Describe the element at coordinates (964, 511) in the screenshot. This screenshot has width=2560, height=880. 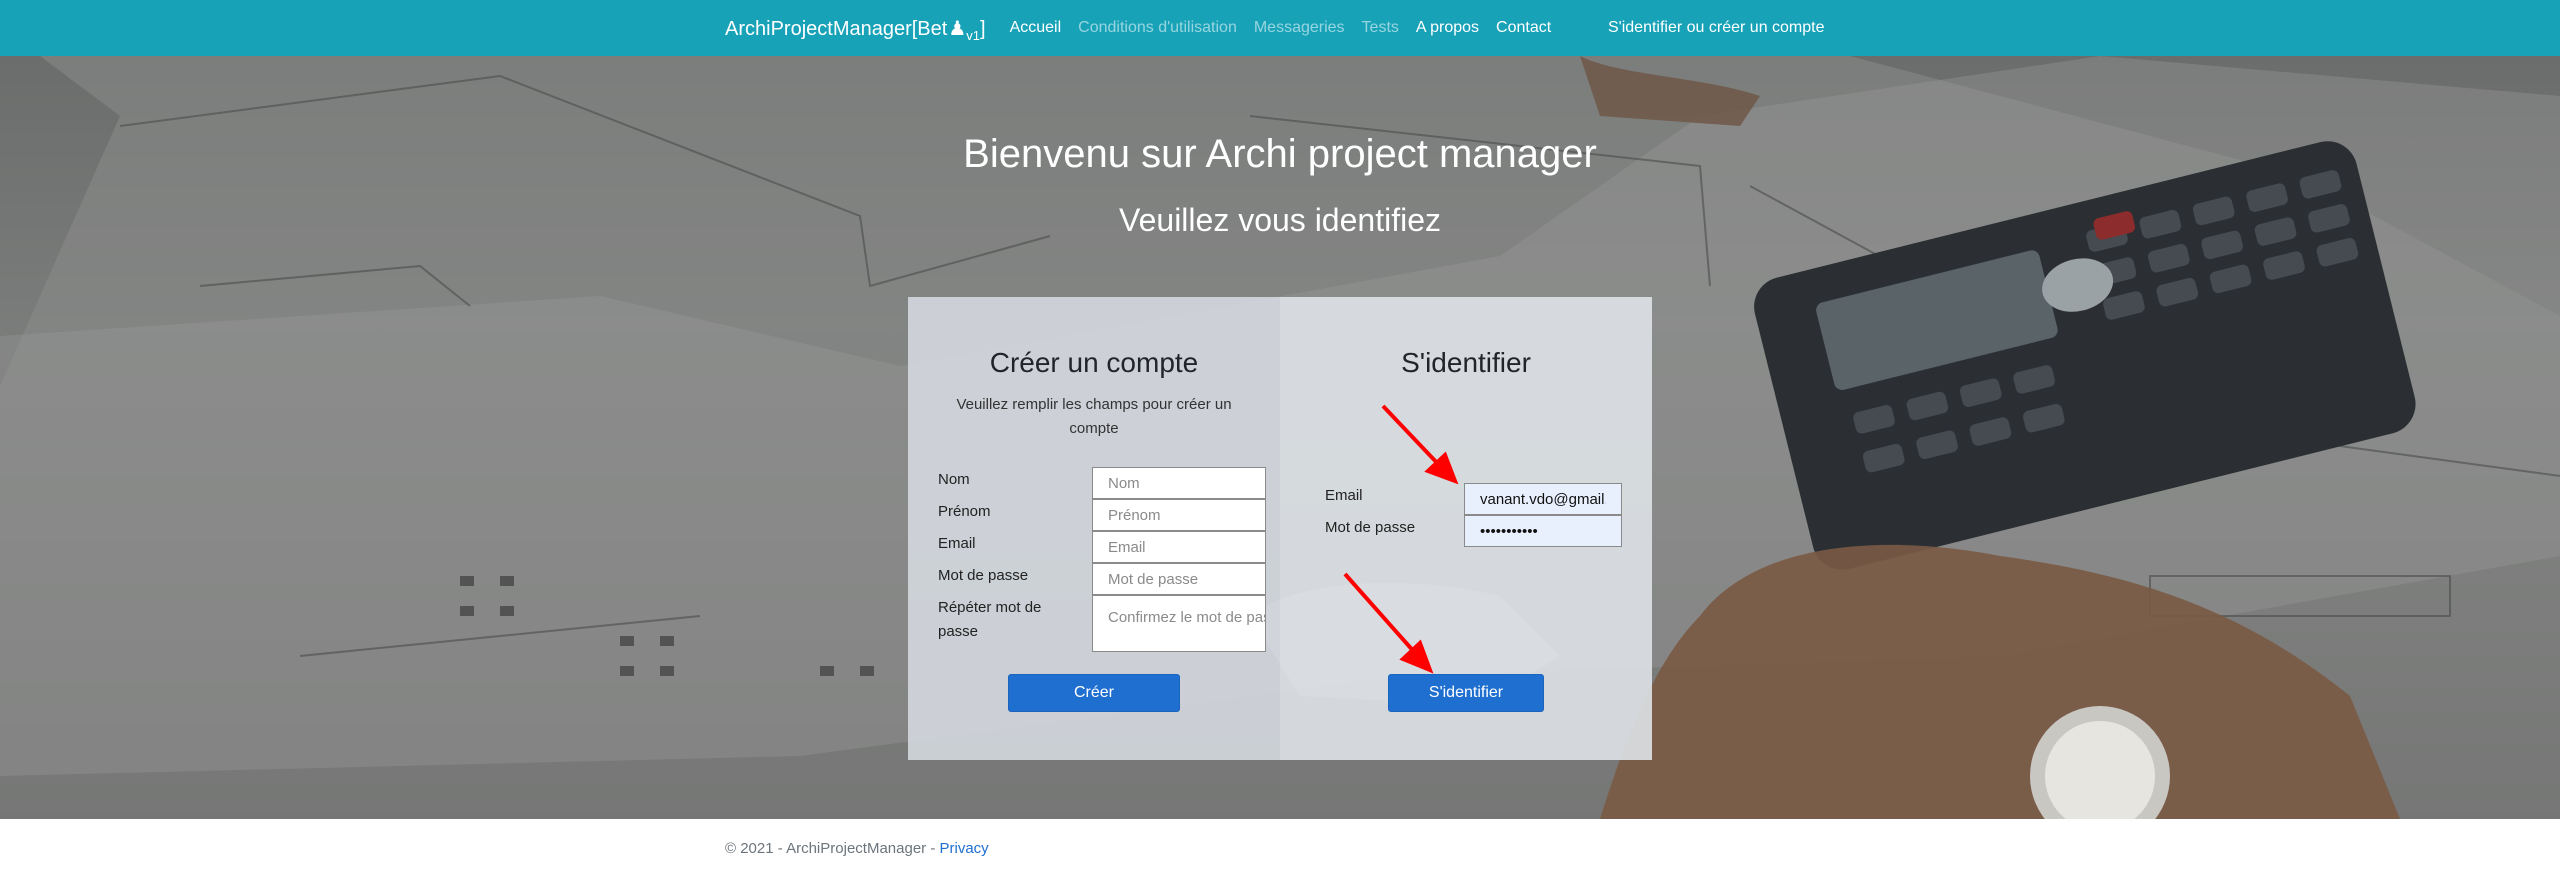
I see `prenom-label: Prénom` at that location.